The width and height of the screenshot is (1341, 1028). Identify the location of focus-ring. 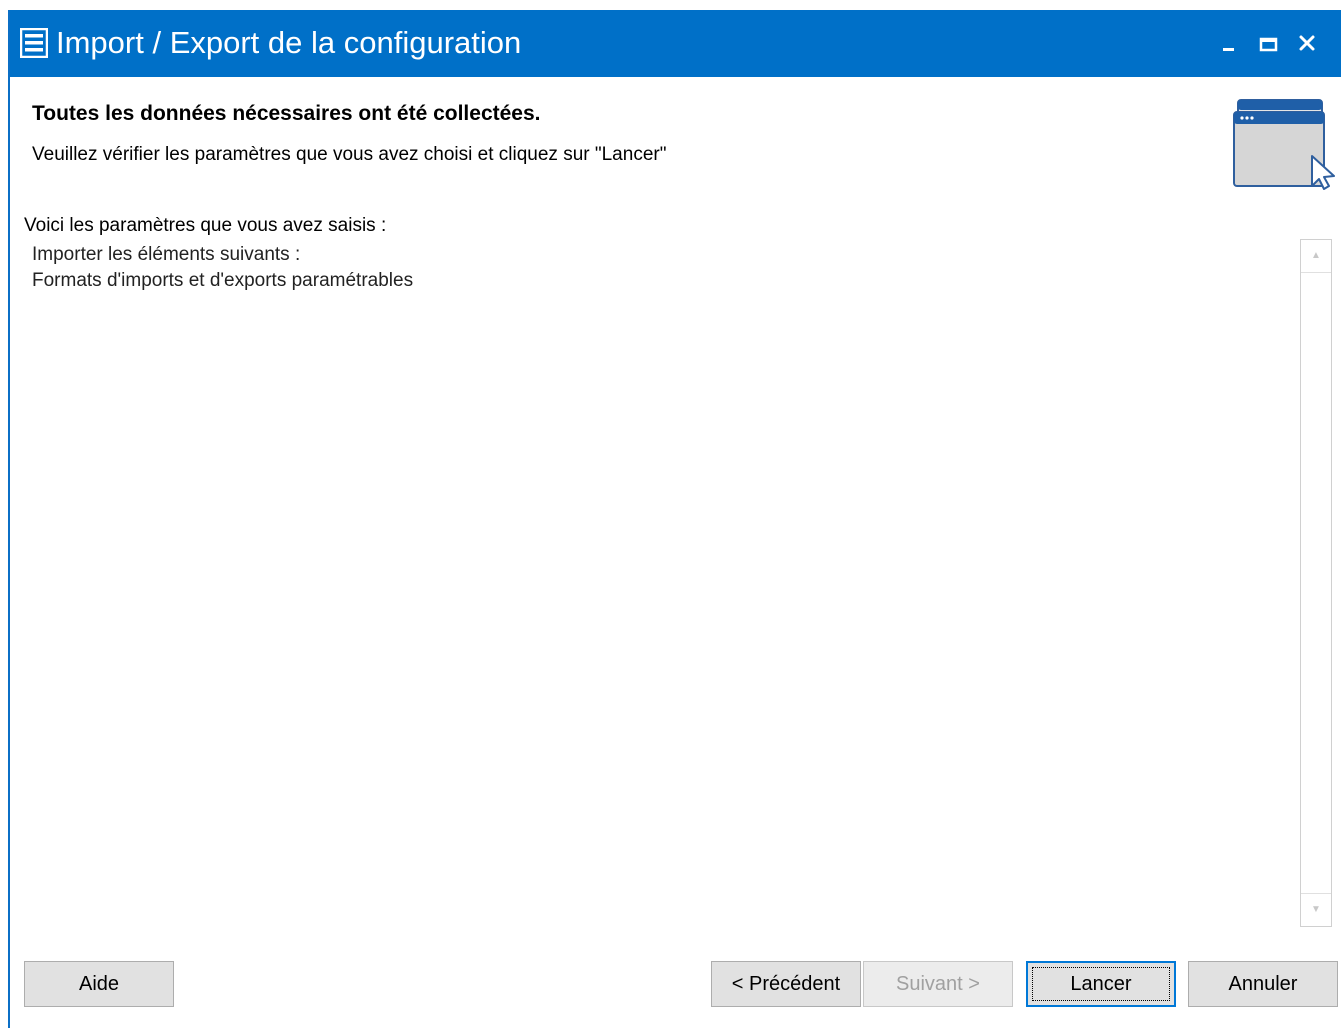
(1101, 984).